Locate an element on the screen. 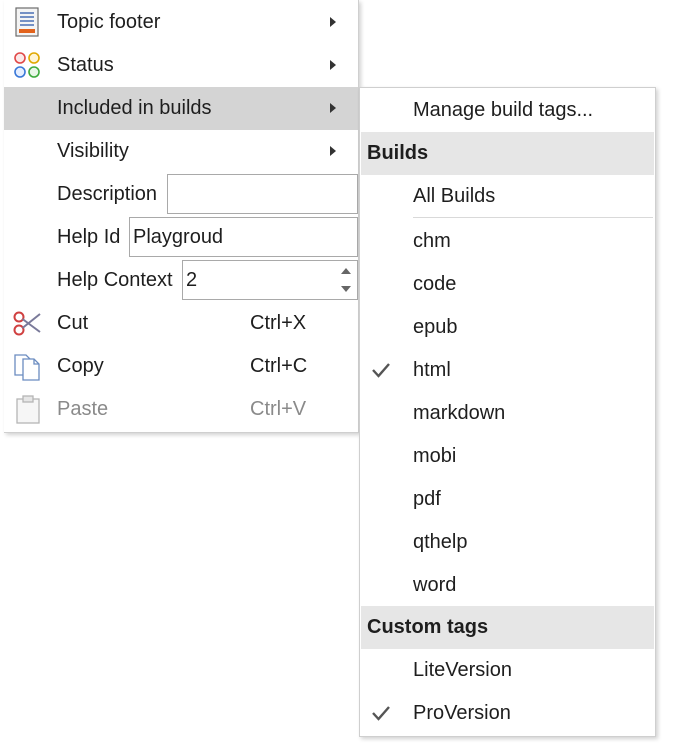 The width and height of the screenshot is (677, 744). menu-item-included-in-builds: Included in builds is located at coordinates (181, 108).